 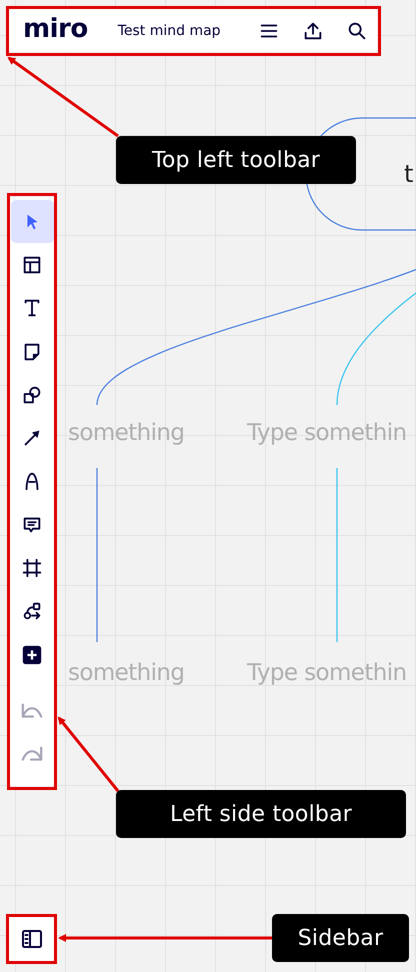 What do you see at coordinates (340, 938) in the screenshot?
I see `annotation-label: Sidebar` at bounding box center [340, 938].